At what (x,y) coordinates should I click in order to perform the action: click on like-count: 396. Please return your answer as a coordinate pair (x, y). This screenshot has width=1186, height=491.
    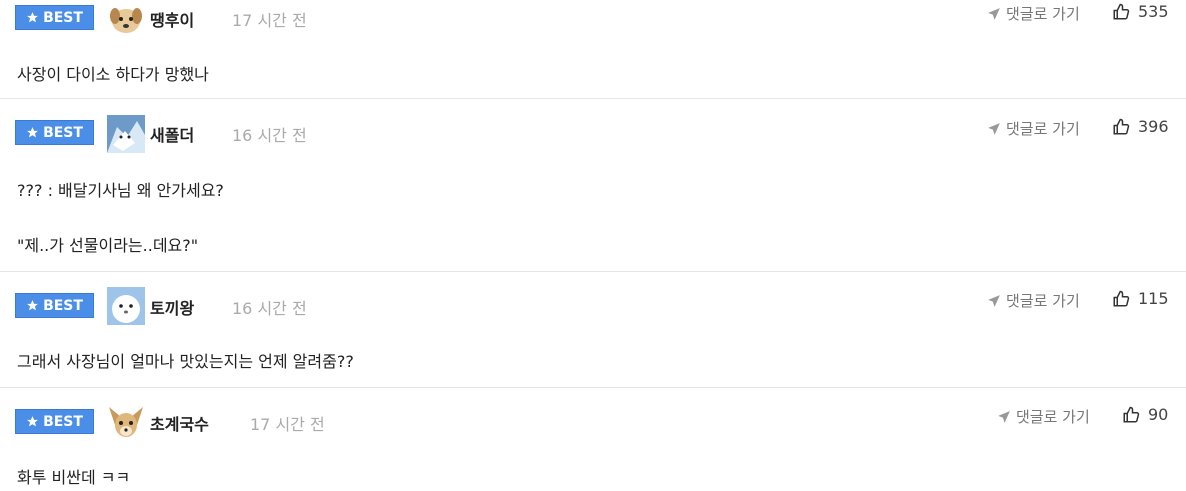
    Looking at the image, I should click on (1153, 126).